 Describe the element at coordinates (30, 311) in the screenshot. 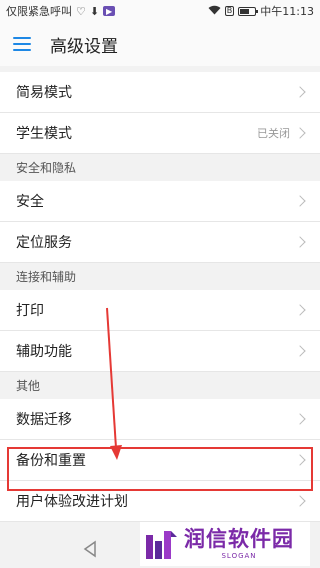

I see `list-item-label: 打印` at that location.